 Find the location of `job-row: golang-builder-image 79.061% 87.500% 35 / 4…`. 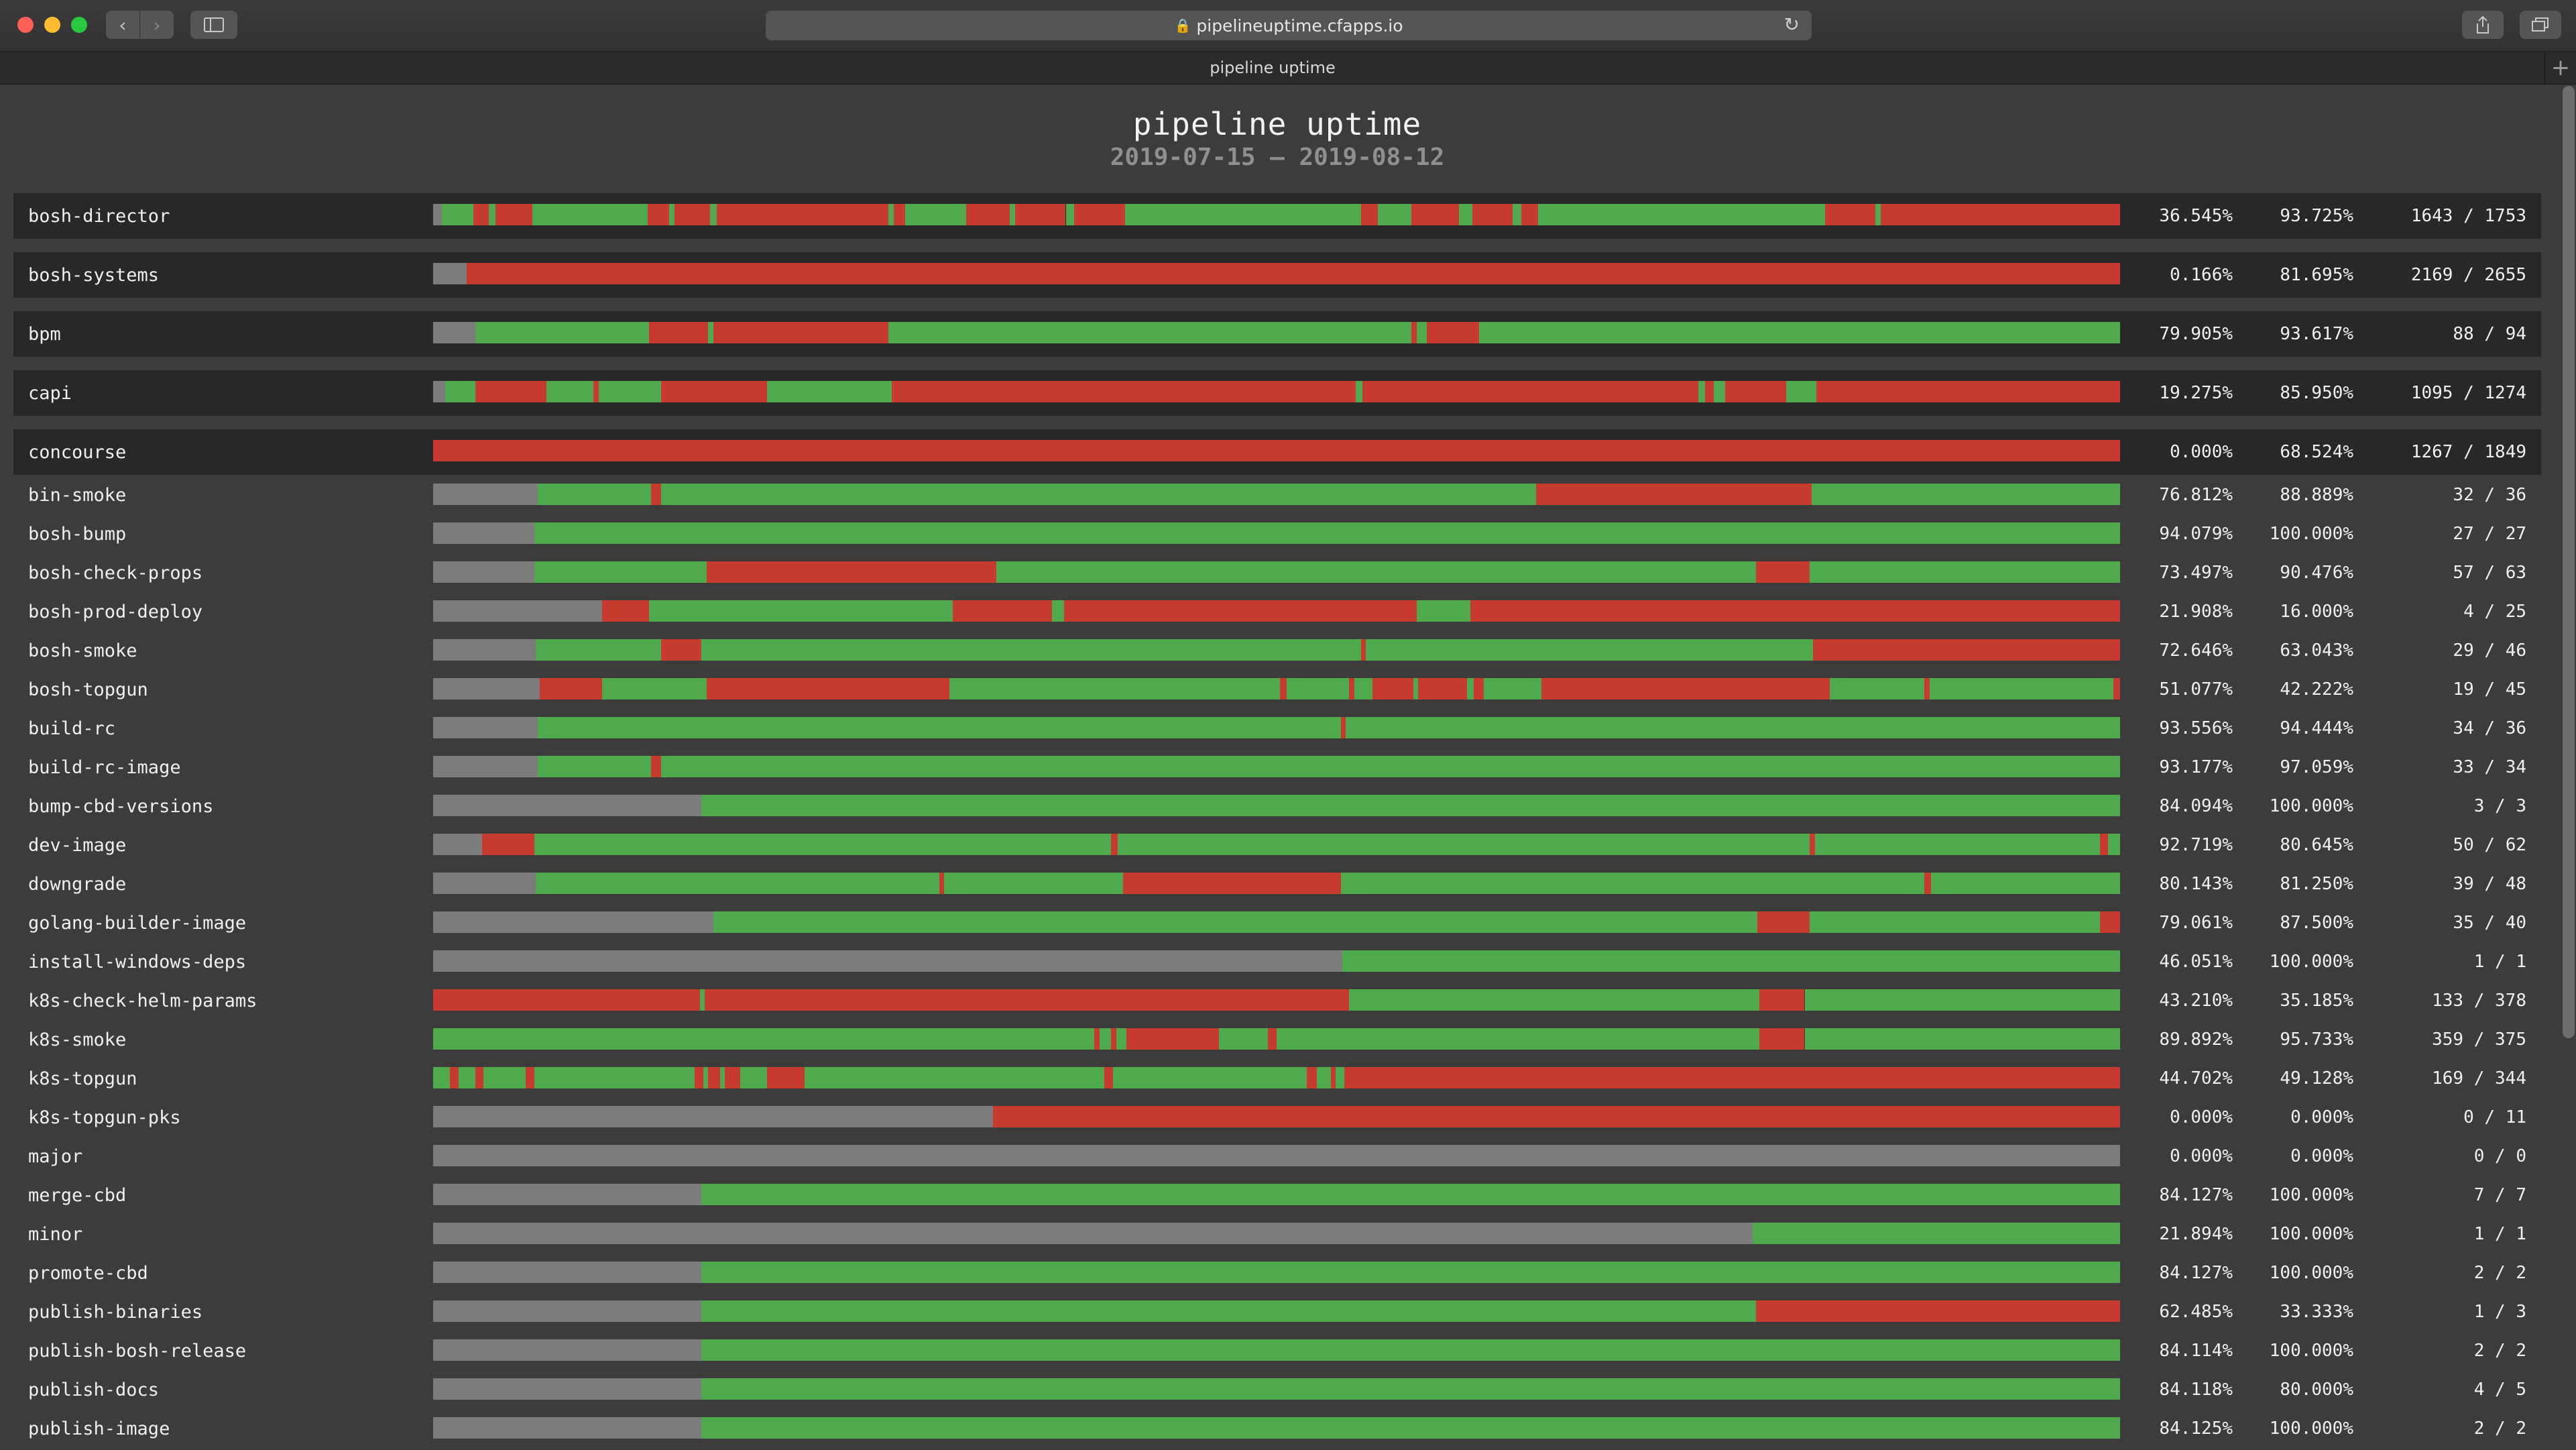

job-row: golang-builder-image 79.061% 87.500% 35 / 4… is located at coordinates (1277, 923).